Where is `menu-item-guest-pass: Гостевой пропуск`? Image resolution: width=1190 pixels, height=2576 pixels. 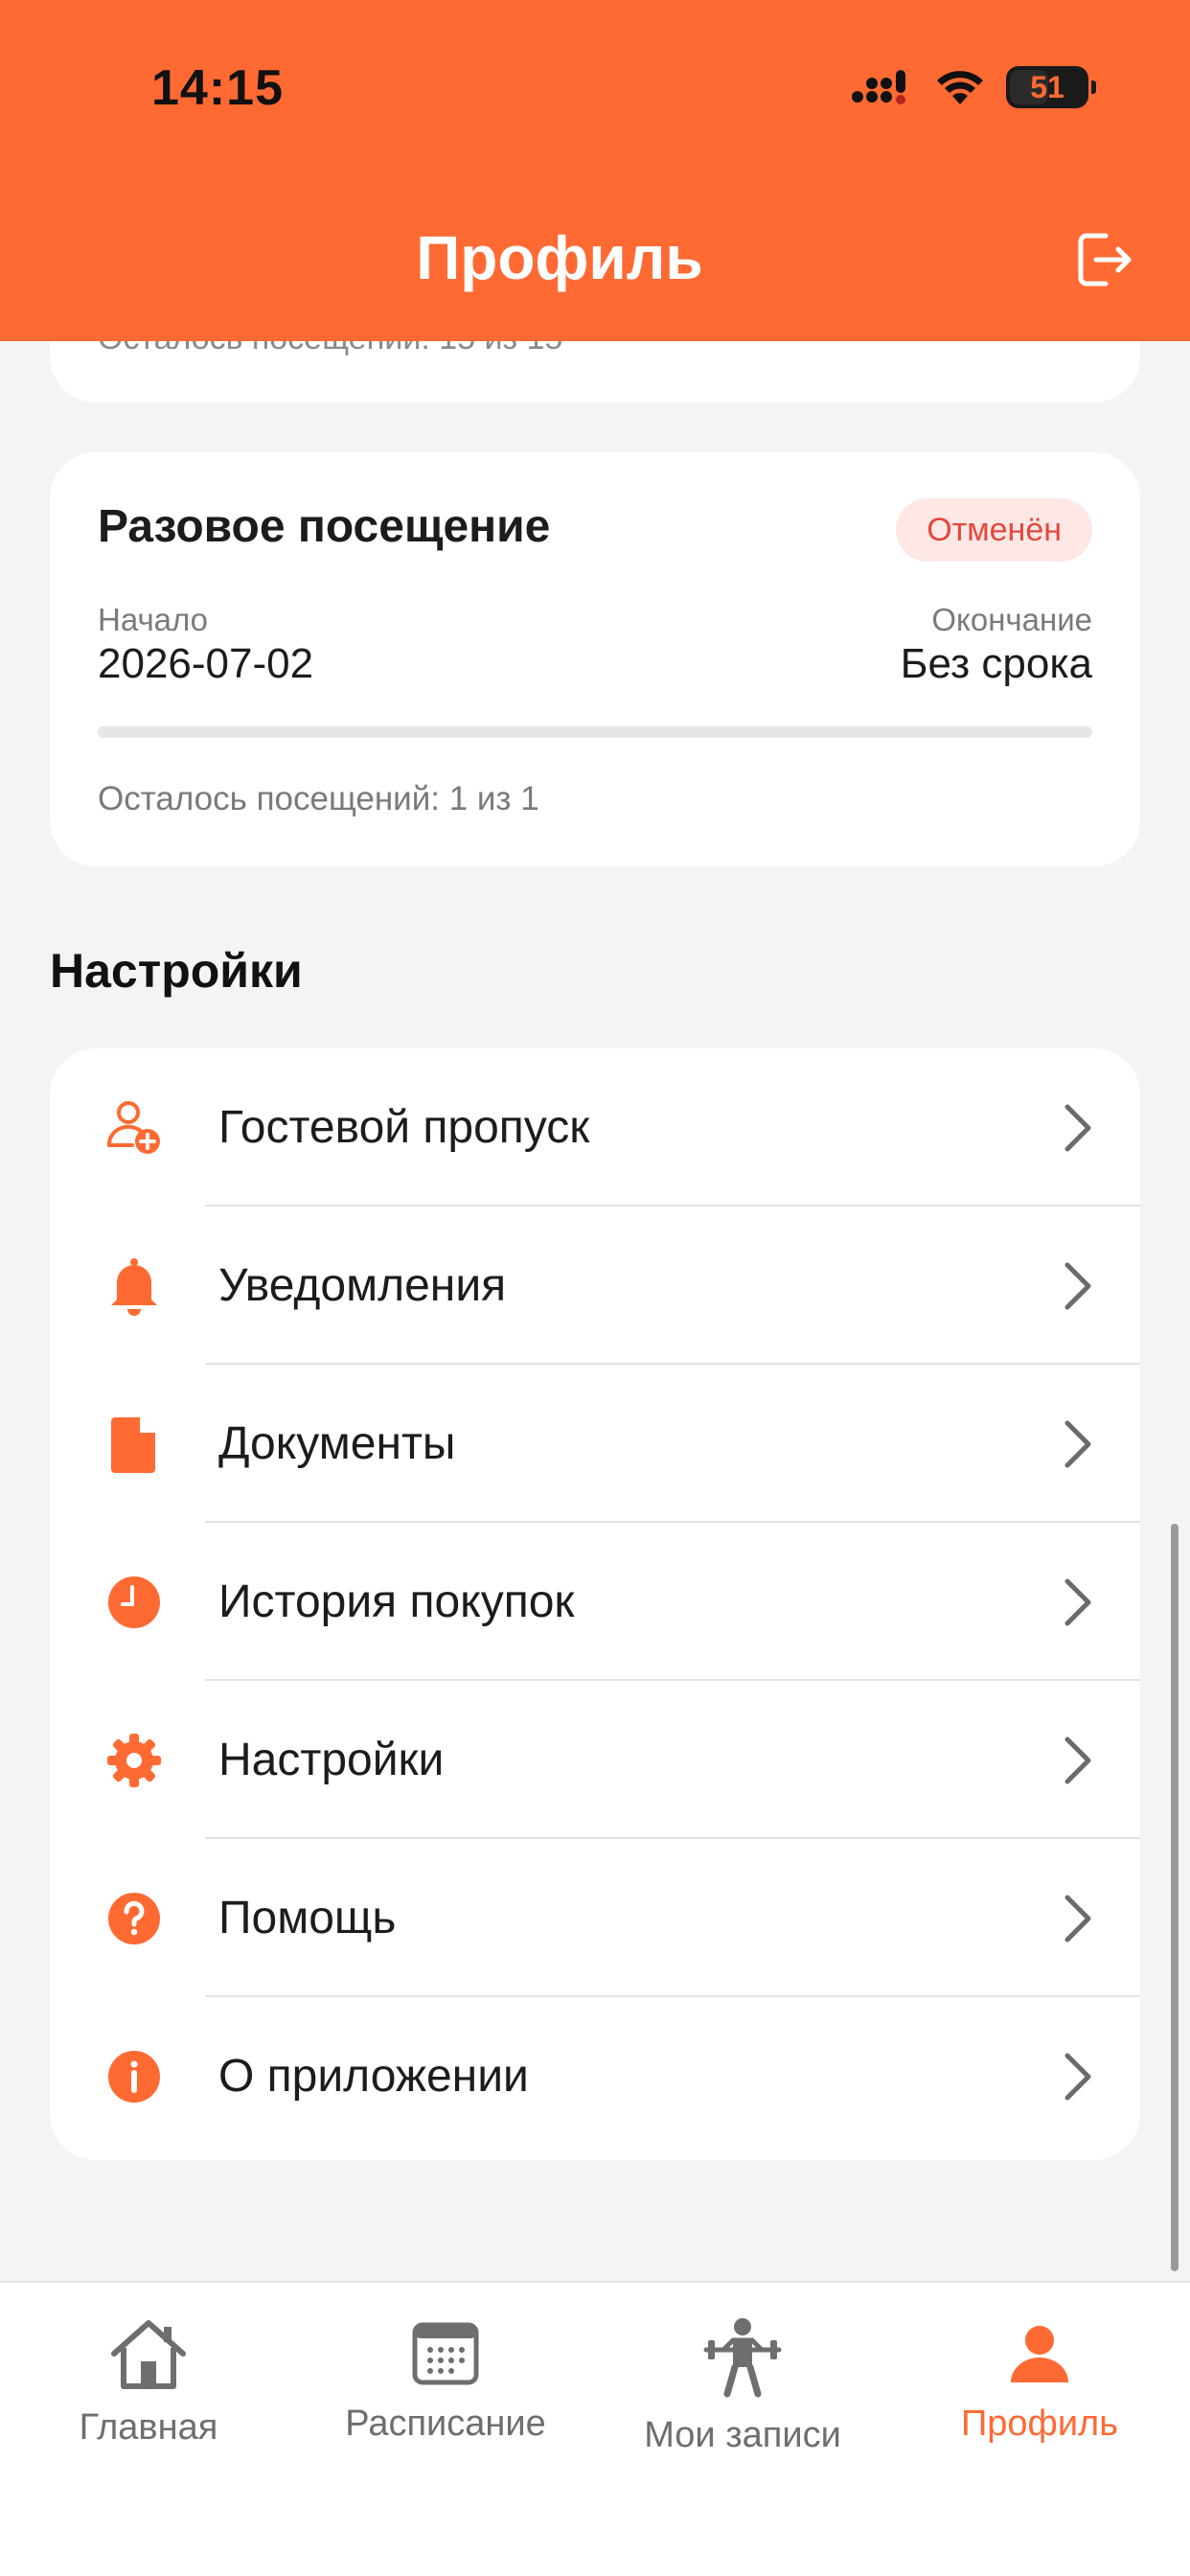 menu-item-guest-pass: Гостевой пропуск is located at coordinates (595, 1127).